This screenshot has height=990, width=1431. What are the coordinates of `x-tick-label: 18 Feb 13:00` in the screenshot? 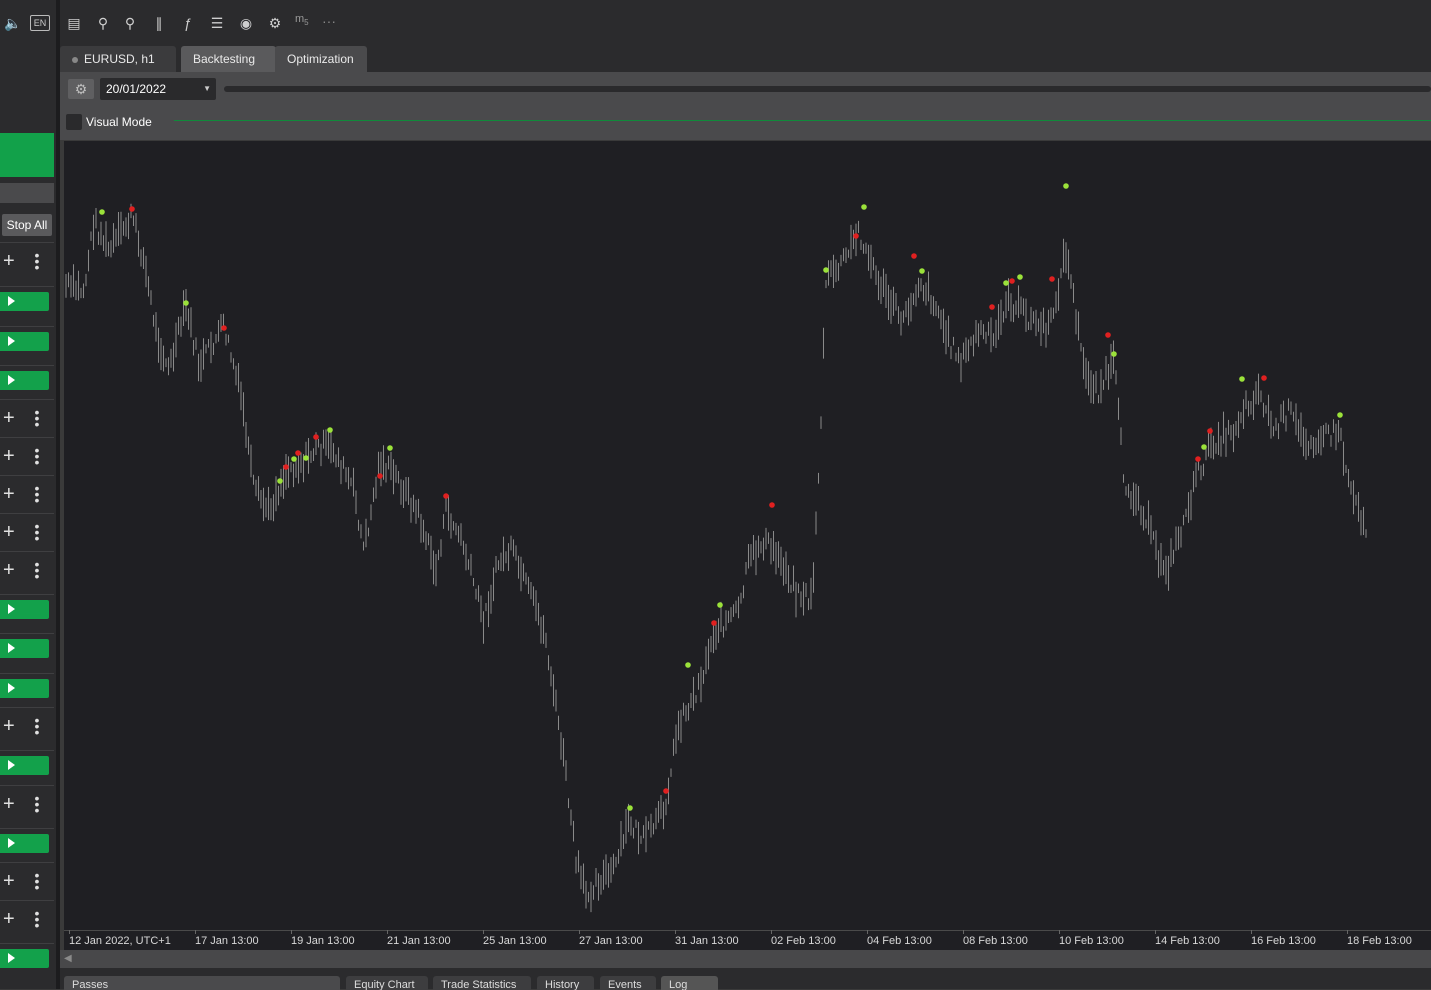 It's located at (1379, 941).